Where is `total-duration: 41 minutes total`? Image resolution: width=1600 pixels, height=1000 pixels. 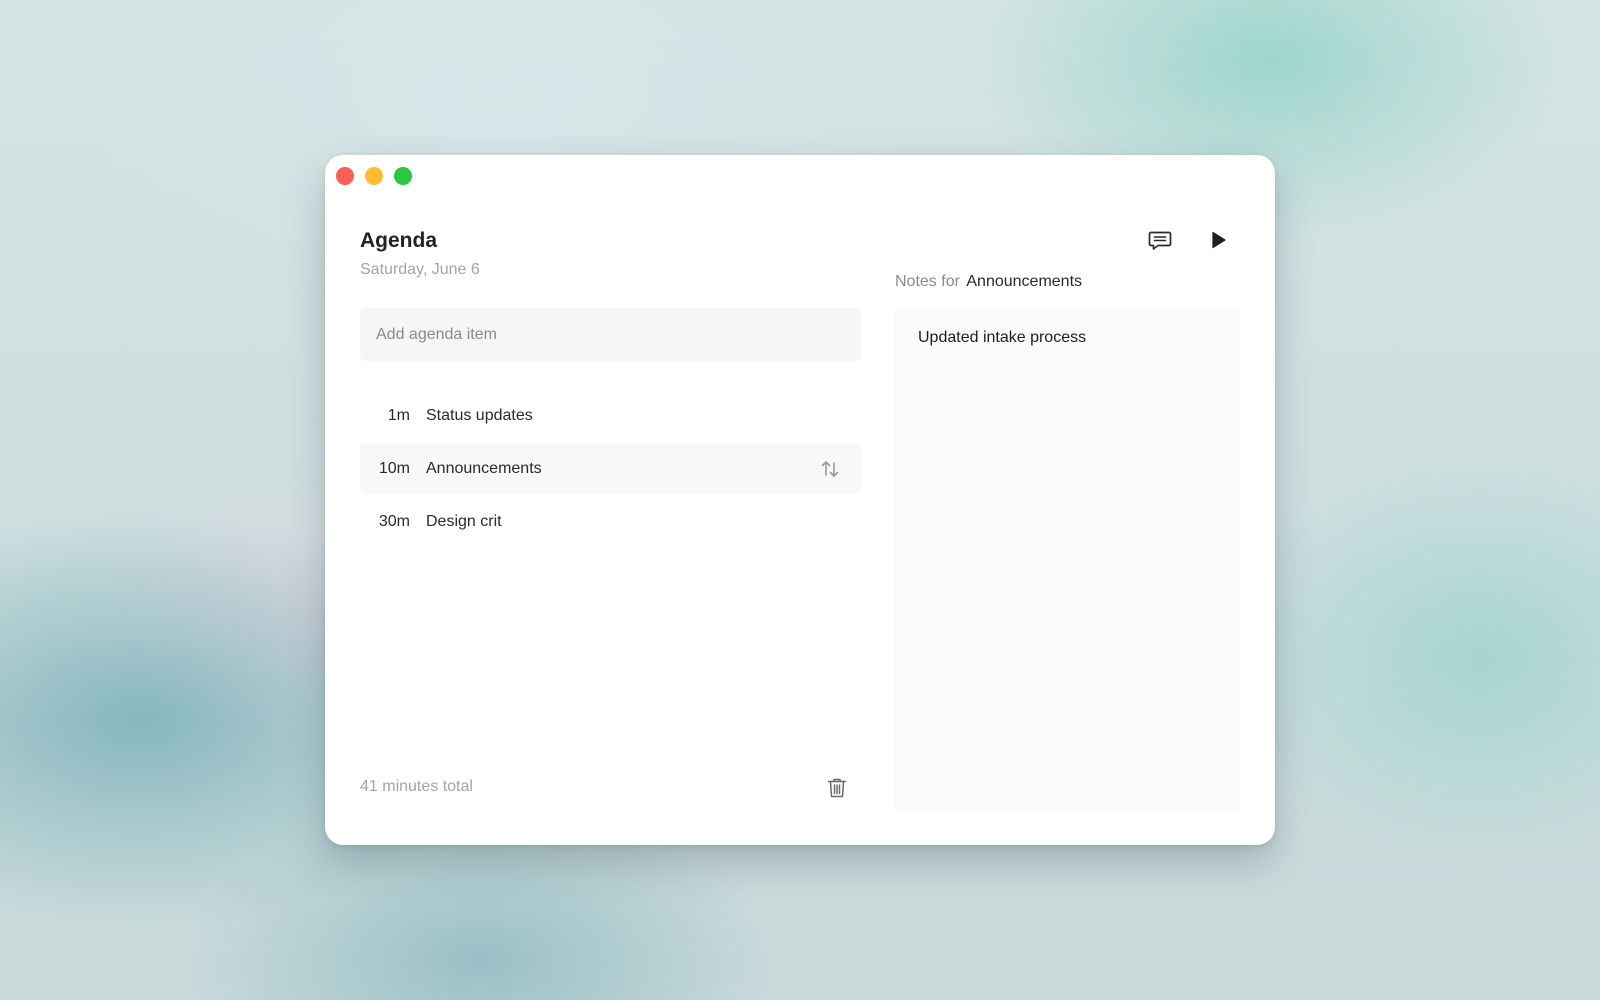 total-duration: 41 minutes total is located at coordinates (416, 786).